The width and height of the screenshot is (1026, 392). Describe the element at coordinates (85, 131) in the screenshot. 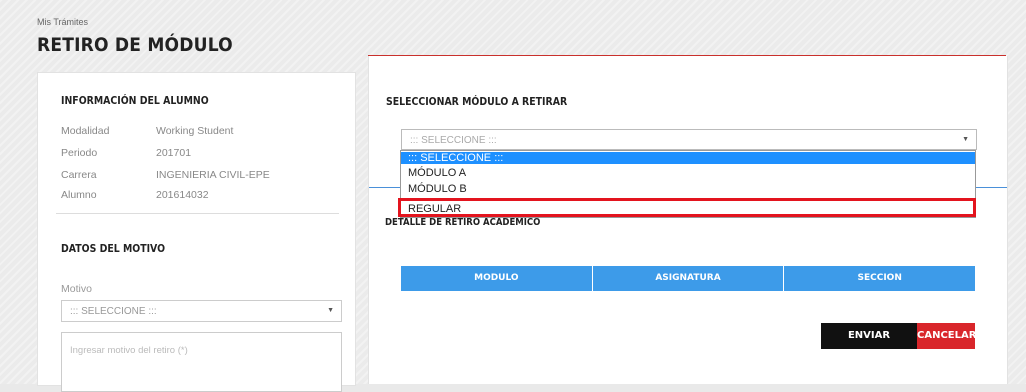

I see `info-label: Modalidad` at that location.